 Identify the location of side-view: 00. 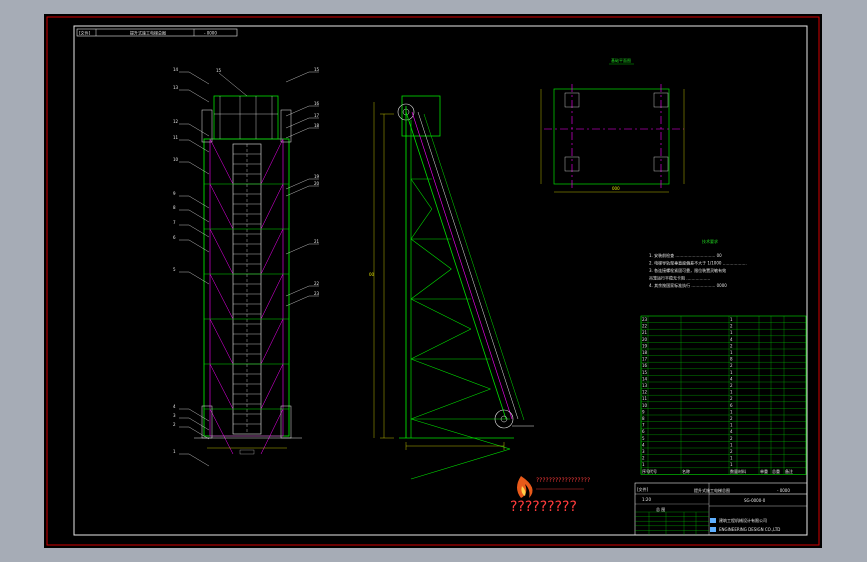
(451, 287).